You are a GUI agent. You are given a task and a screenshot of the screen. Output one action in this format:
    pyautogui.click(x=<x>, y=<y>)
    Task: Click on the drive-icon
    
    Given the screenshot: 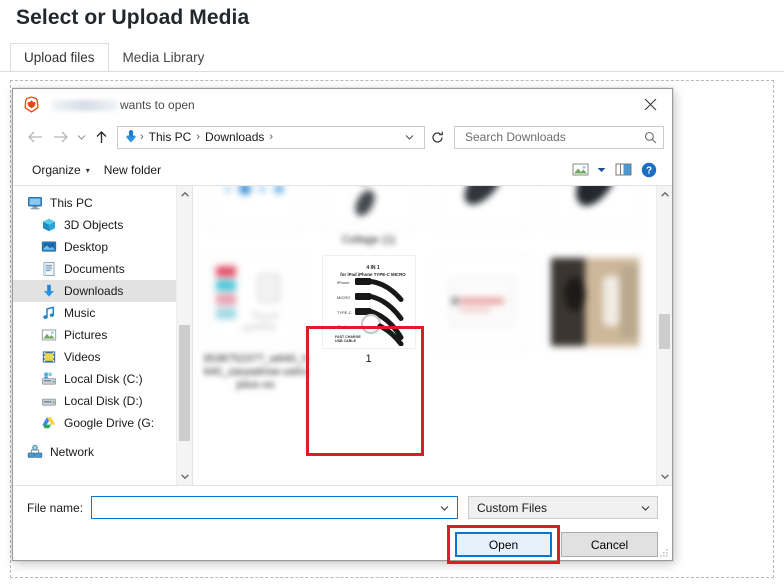 What is the action you would take?
    pyautogui.click(x=48, y=402)
    